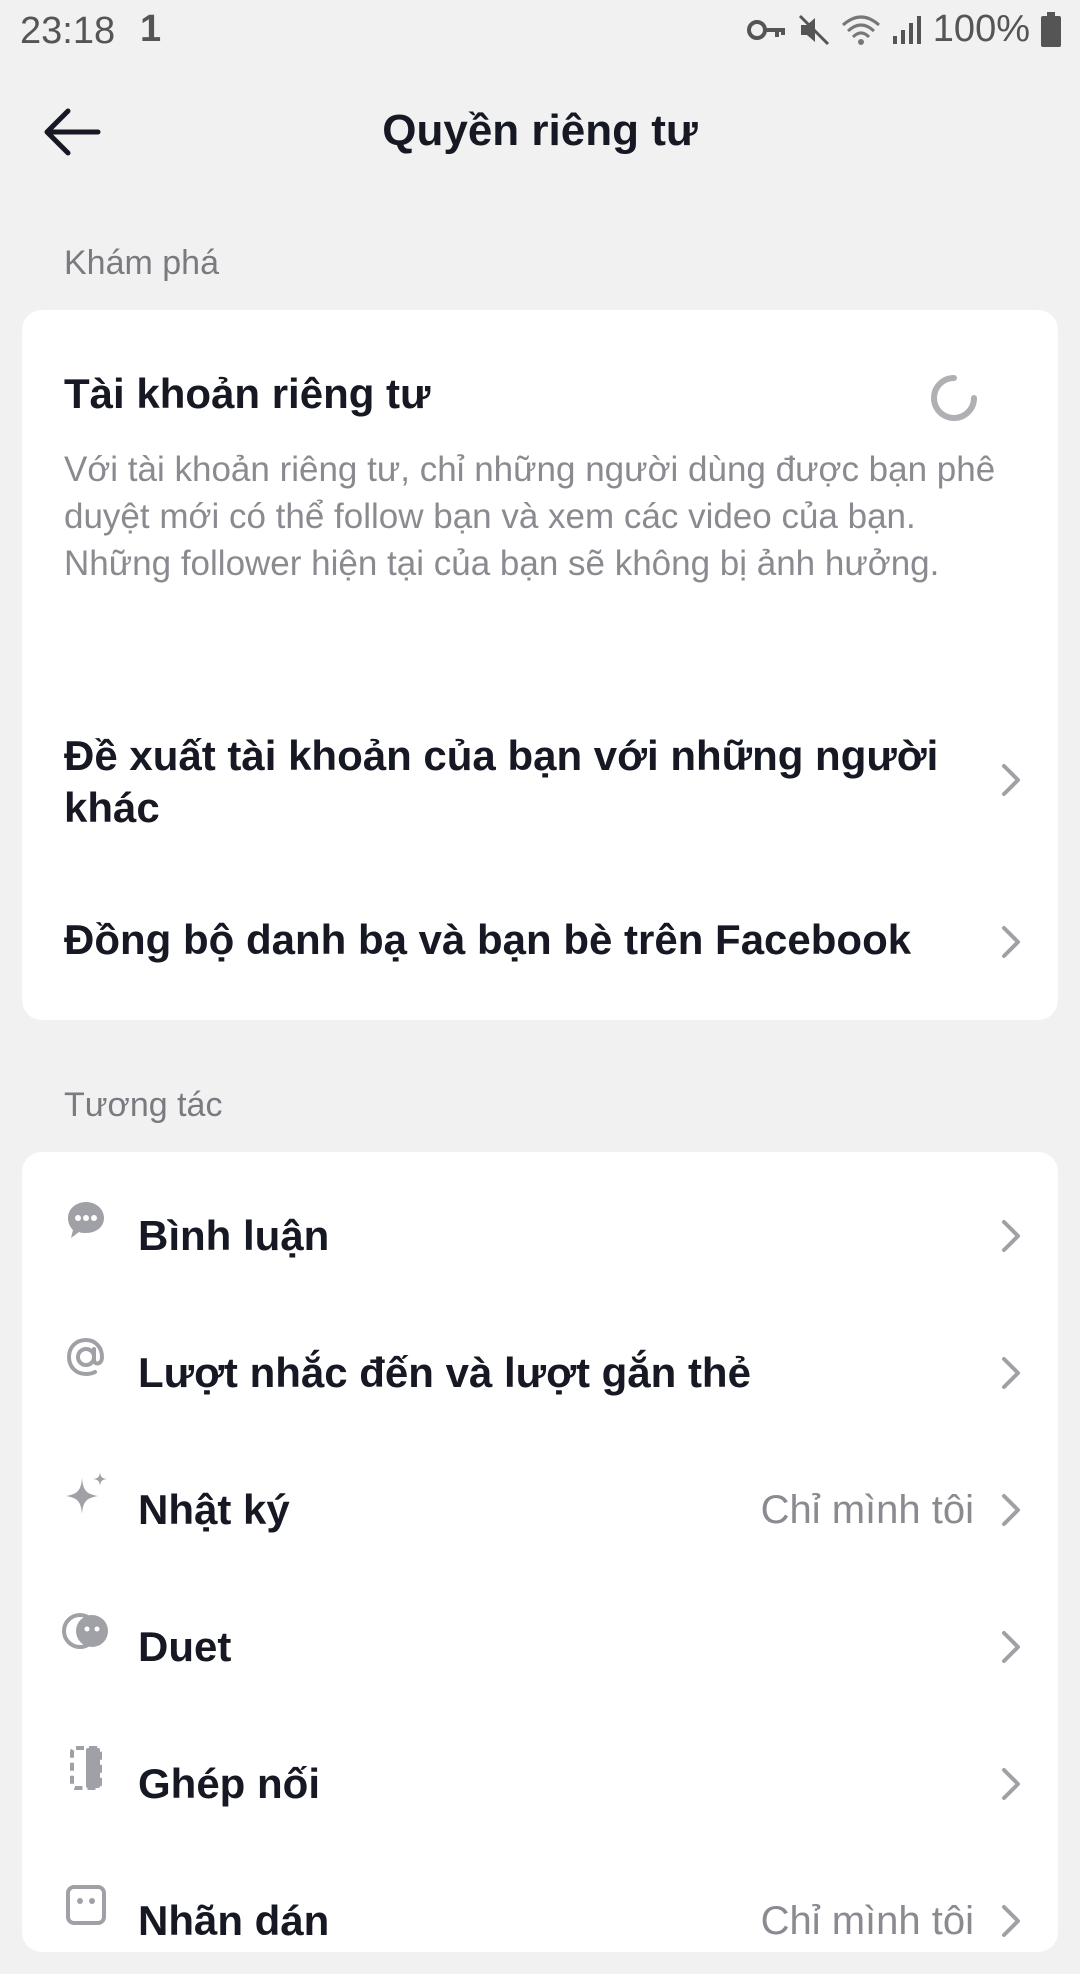 This screenshot has height=1974, width=1080. I want to click on status-time: 23:18, so click(68, 31).